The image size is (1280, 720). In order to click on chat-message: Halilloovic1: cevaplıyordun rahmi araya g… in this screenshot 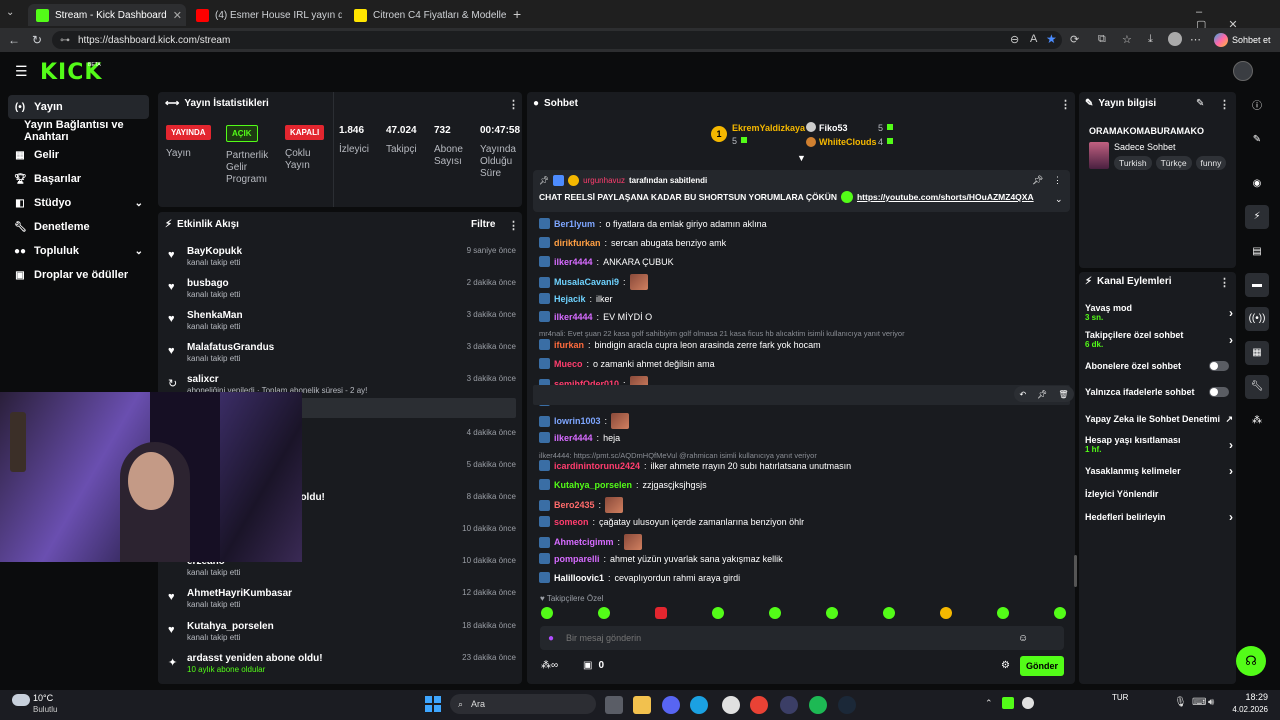, I will do `click(799, 577)`.